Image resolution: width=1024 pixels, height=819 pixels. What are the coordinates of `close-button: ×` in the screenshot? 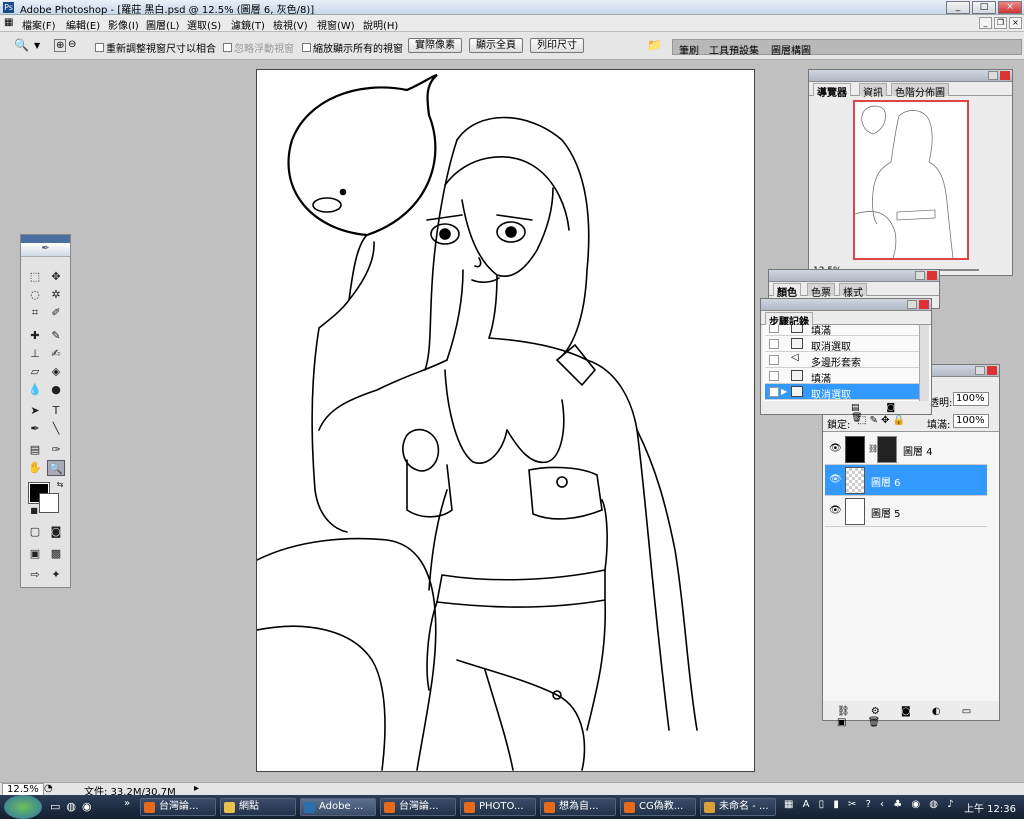 It's located at (1010, 7).